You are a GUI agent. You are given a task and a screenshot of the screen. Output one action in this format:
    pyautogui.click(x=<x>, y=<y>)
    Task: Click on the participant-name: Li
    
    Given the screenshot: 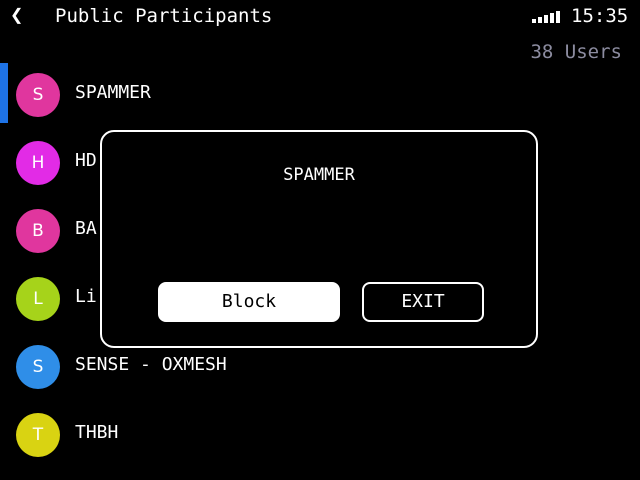 What is the action you would take?
    pyautogui.click(x=86, y=296)
    